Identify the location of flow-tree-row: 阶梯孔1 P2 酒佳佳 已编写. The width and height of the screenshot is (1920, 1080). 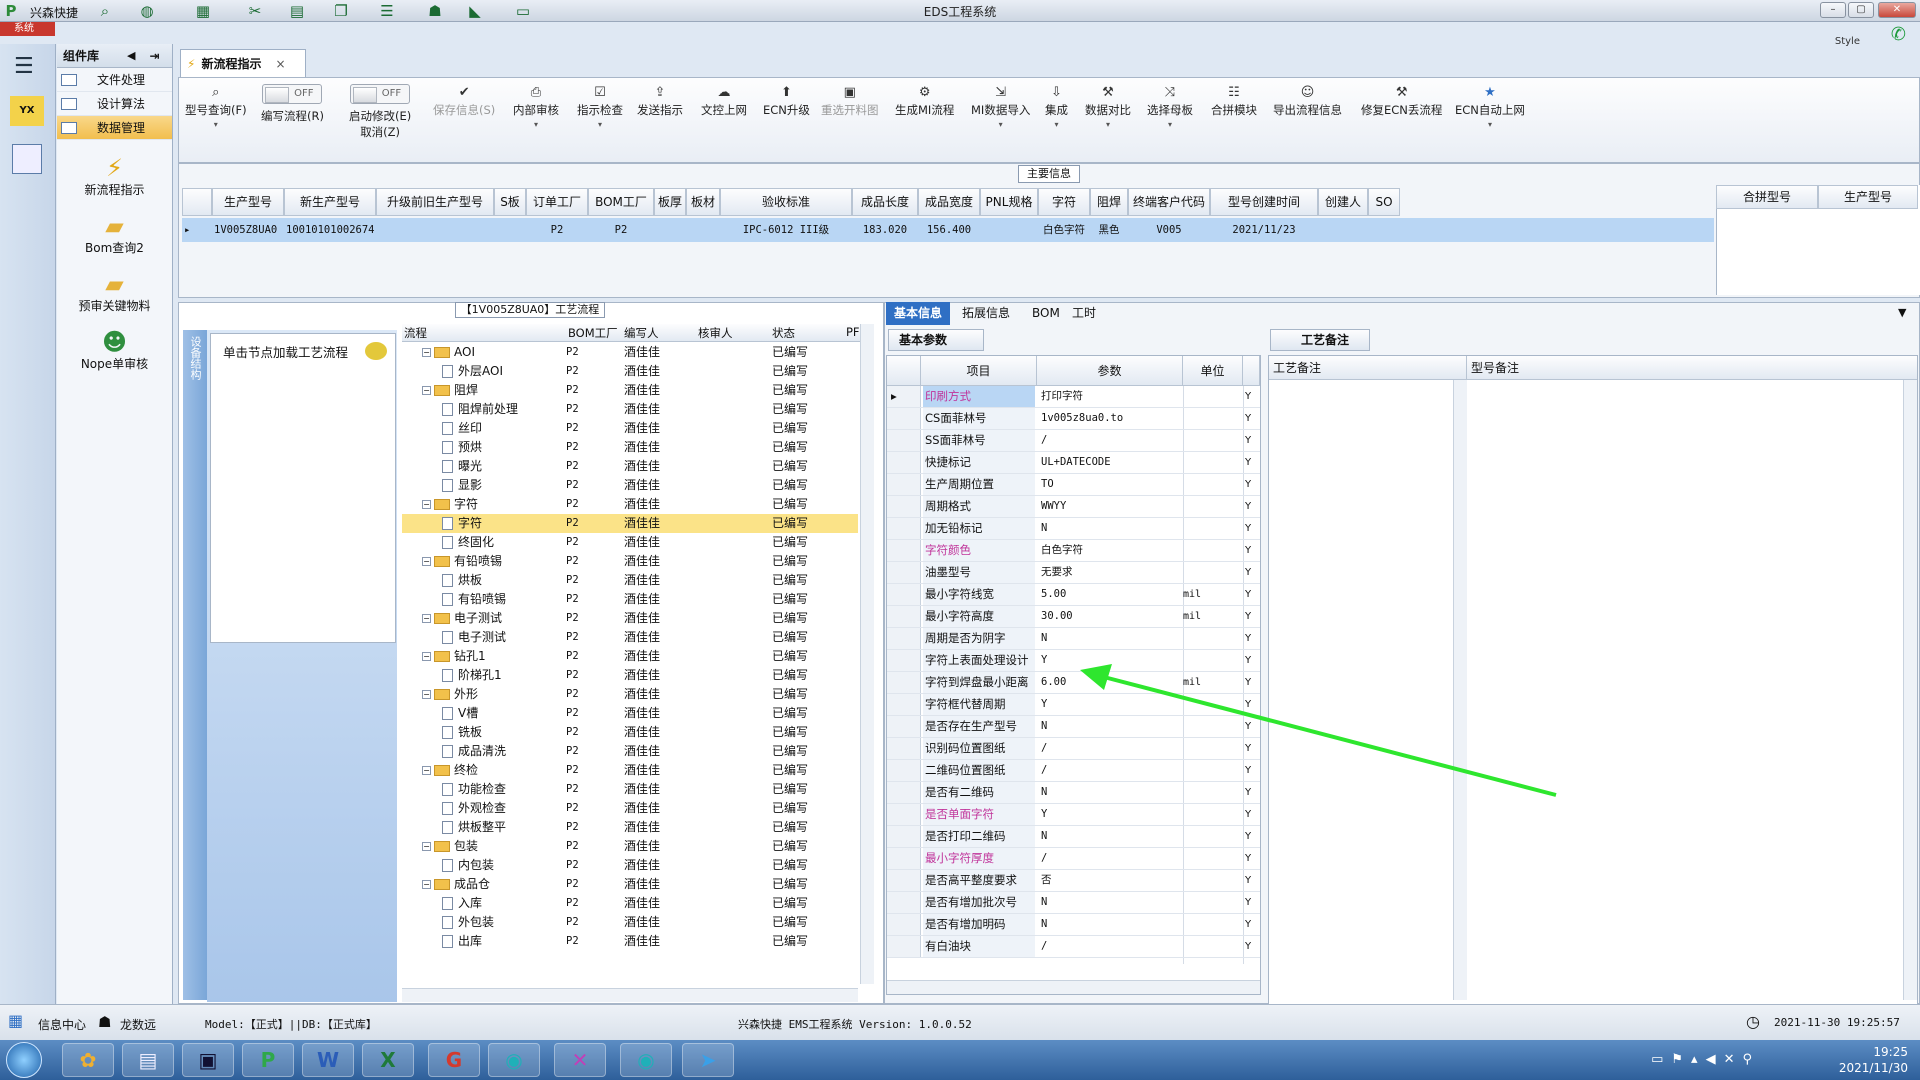
(630, 675).